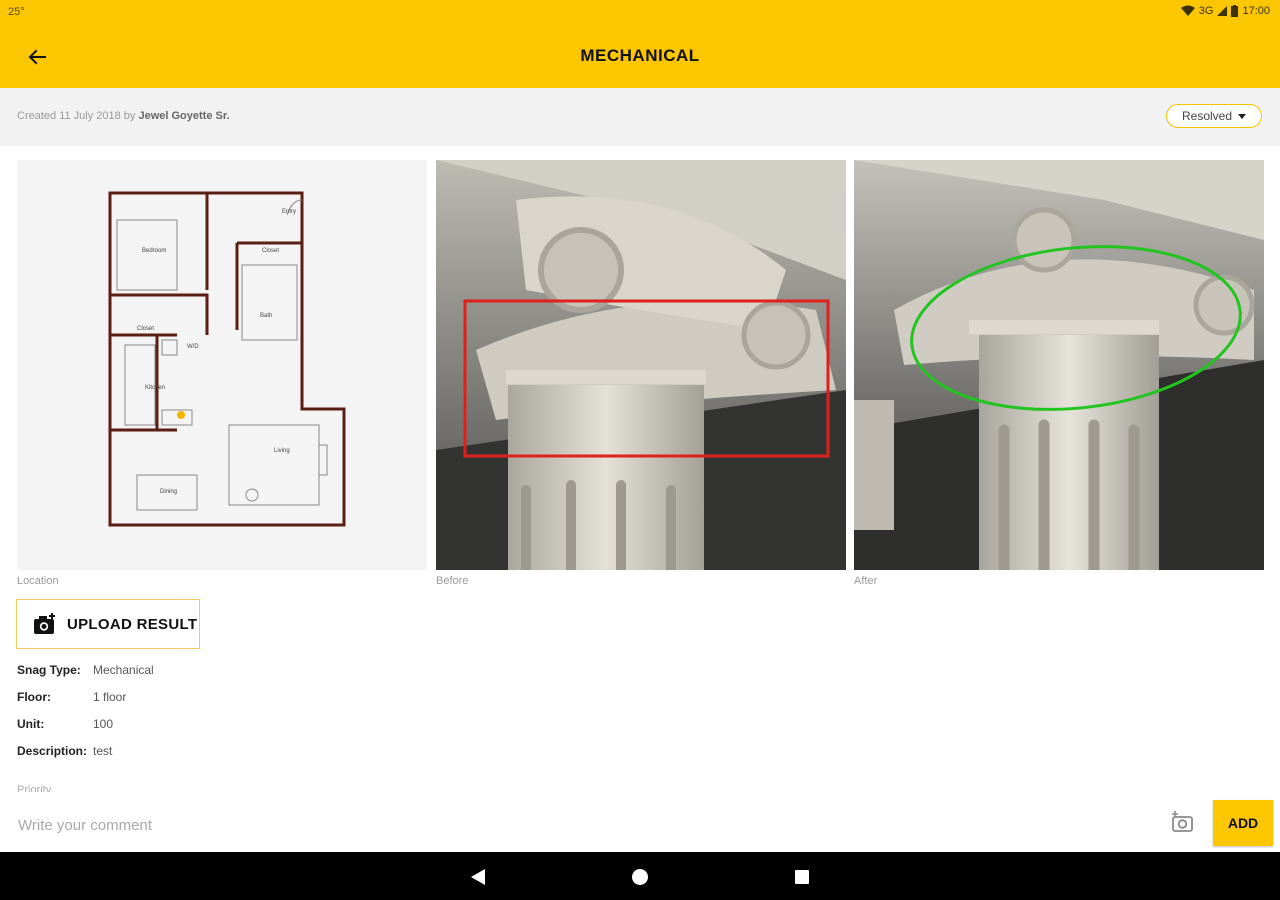  What do you see at coordinates (184, 116) in the screenshot?
I see `created-by: Jewel Goyette Sr.` at bounding box center [184, 116].